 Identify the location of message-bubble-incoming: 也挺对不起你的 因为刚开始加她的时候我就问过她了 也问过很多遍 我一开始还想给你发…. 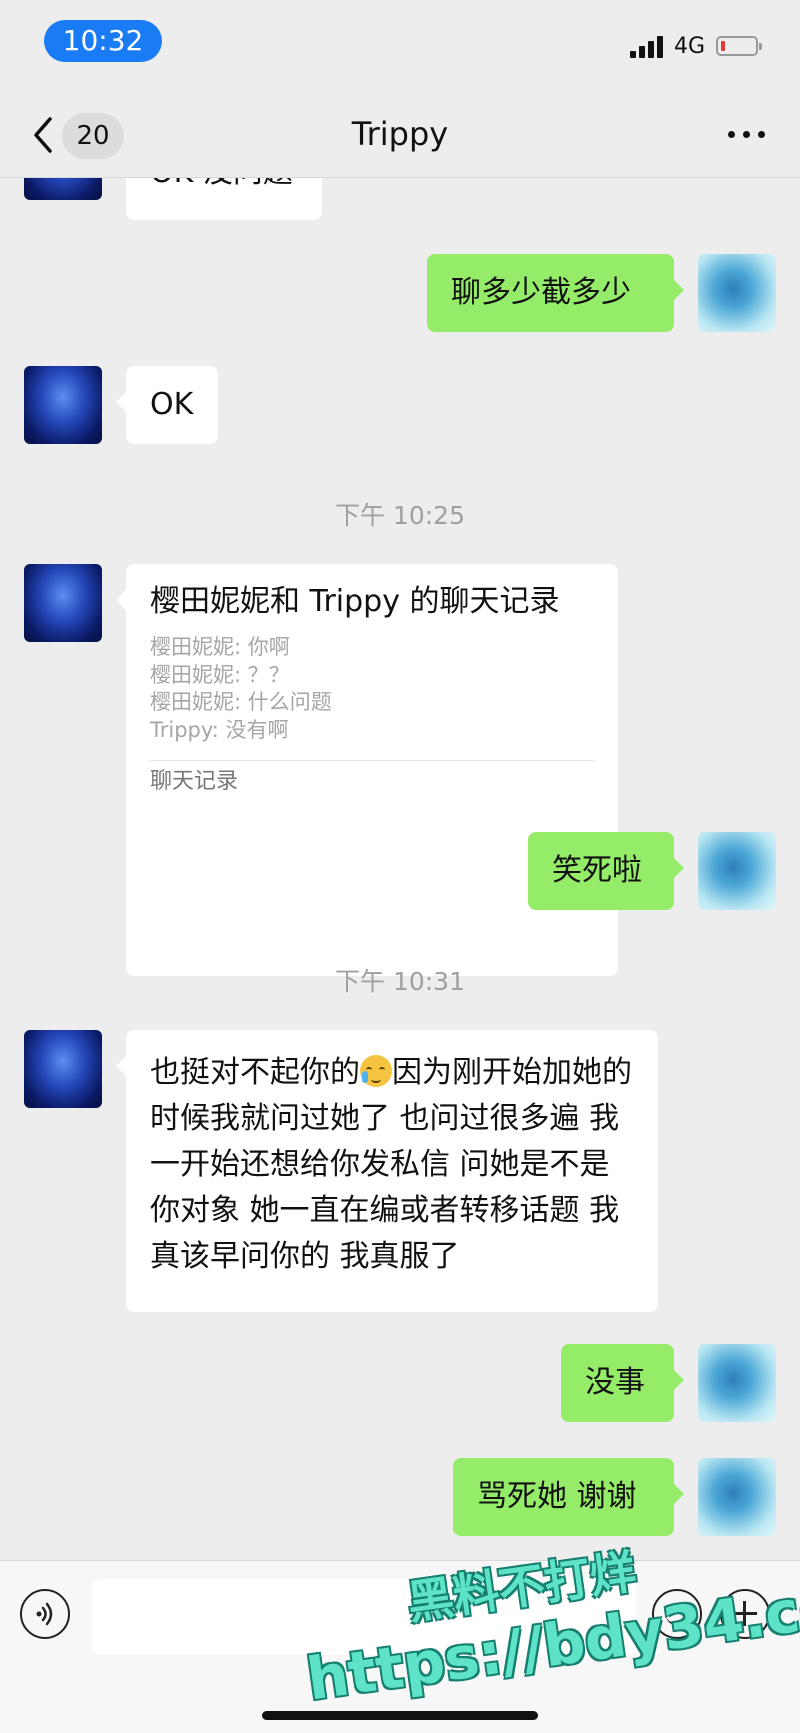
(387, 1171).